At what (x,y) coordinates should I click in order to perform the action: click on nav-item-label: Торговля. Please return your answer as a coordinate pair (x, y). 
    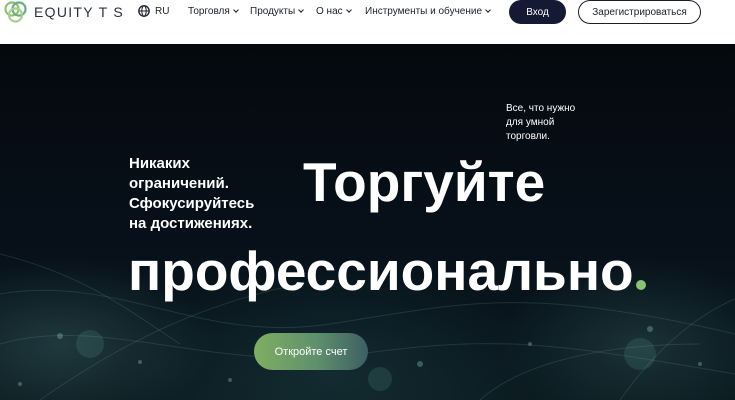
    Looking at the image, I should click on (209, 11).